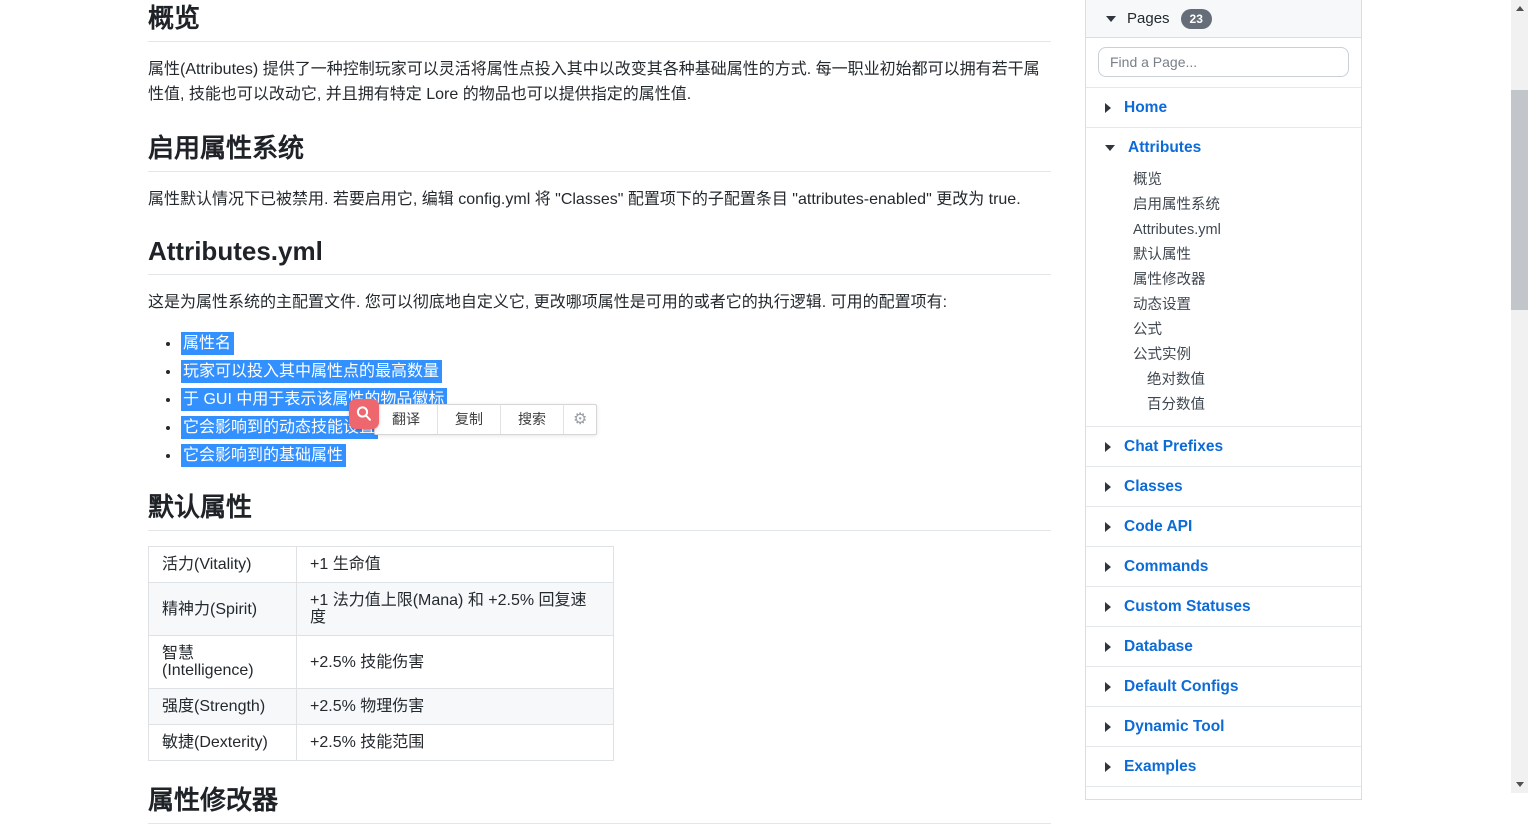 The height and width of the screenshot is (824, 1528). I want to click on attribute-effect-cell: +2.5% 物理伤害, so click(455, 706).